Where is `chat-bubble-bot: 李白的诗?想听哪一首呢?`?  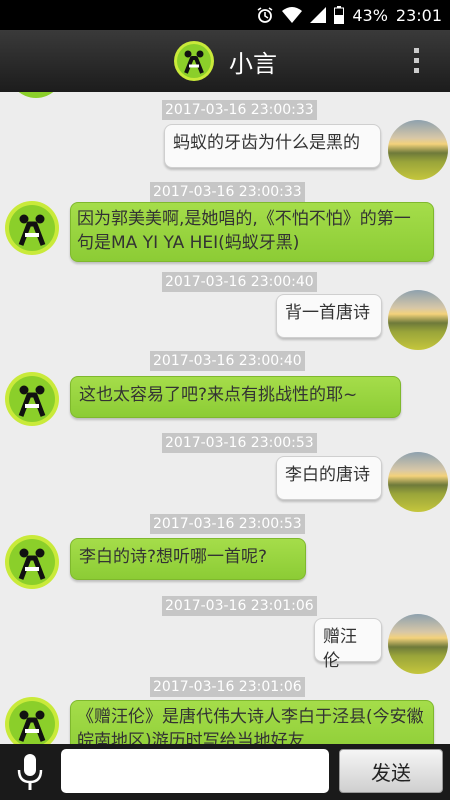
chat-bubble-bot: 李白的诗?想听哪一首呢? is located at coordinates (188, 559).